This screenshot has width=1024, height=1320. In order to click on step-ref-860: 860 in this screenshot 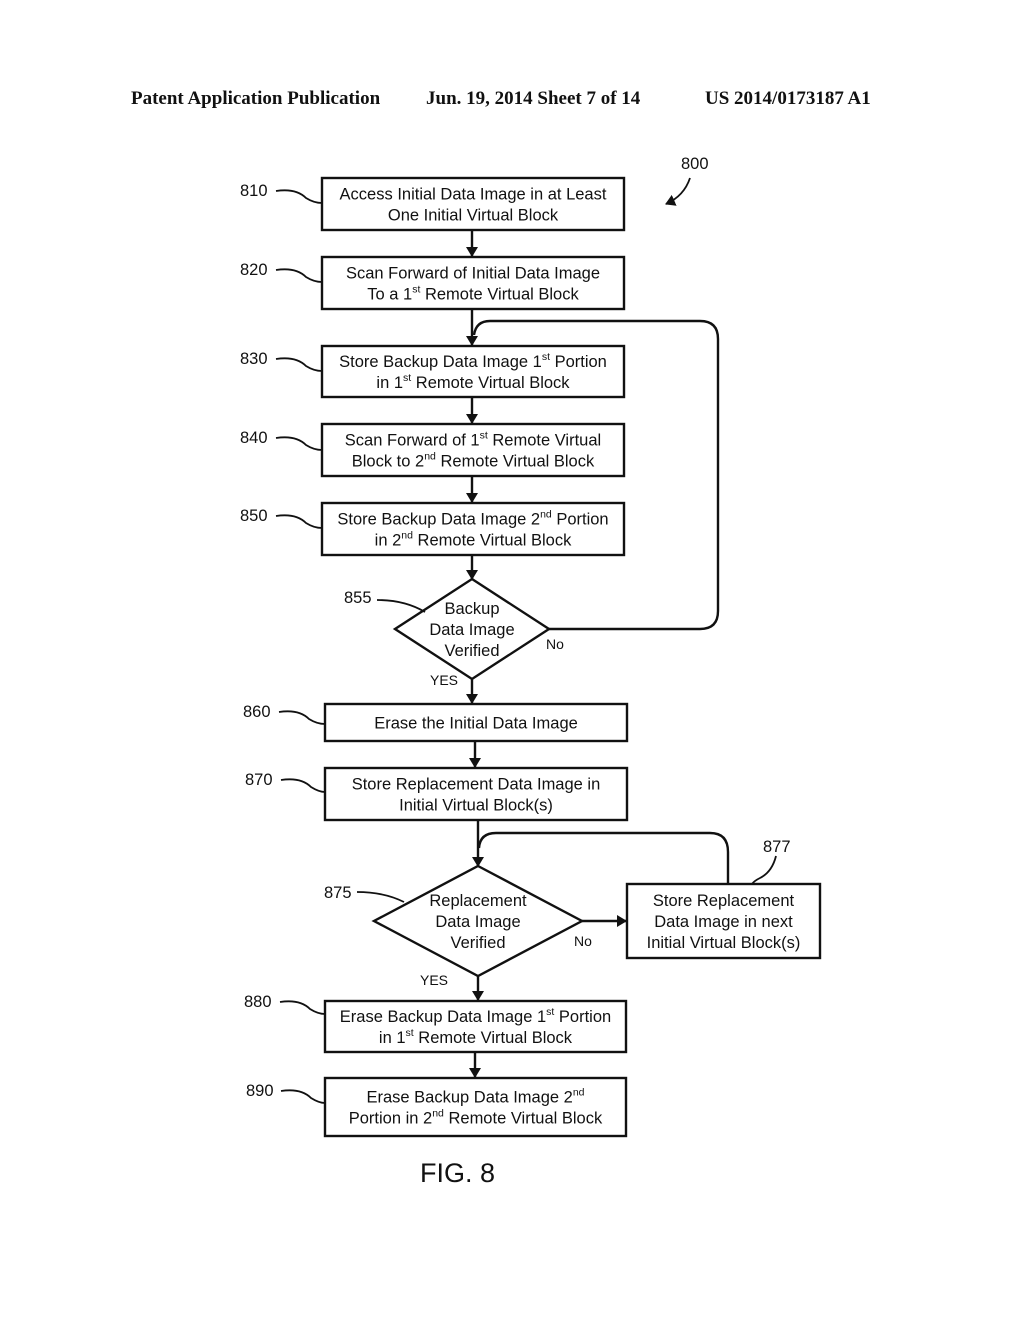, I will do `click(257, 712)`.